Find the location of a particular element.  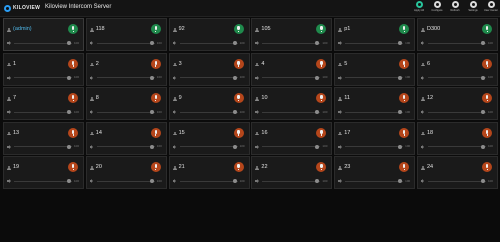

intercom-tile: 7 100 is located at coordinates (43, 103).